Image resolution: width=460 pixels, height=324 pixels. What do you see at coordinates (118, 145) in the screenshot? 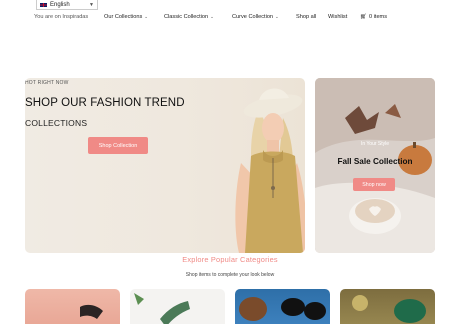
I see `shop-collection-button: Shop Collection` at bounding box center [118, 145].